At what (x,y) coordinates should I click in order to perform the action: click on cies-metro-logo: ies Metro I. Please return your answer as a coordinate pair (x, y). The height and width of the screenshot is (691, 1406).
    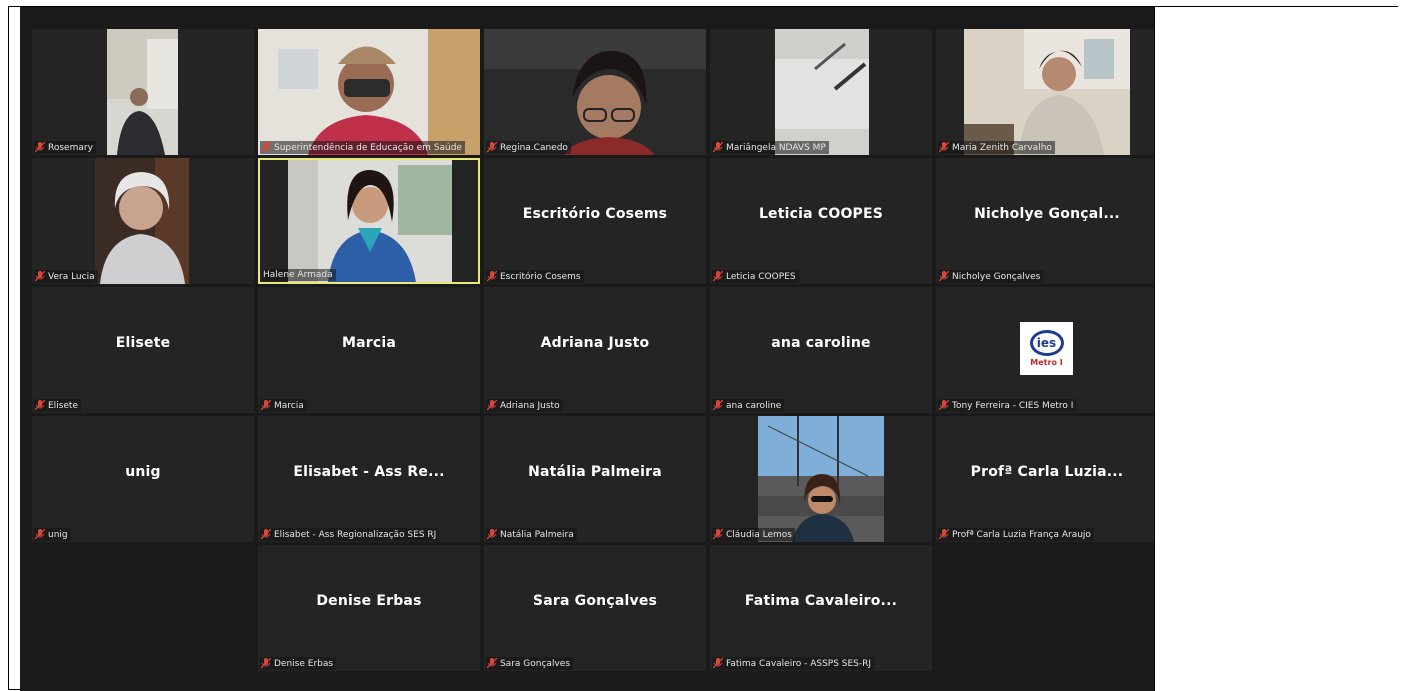
    Looking at the image, I should click on (1046, 348).